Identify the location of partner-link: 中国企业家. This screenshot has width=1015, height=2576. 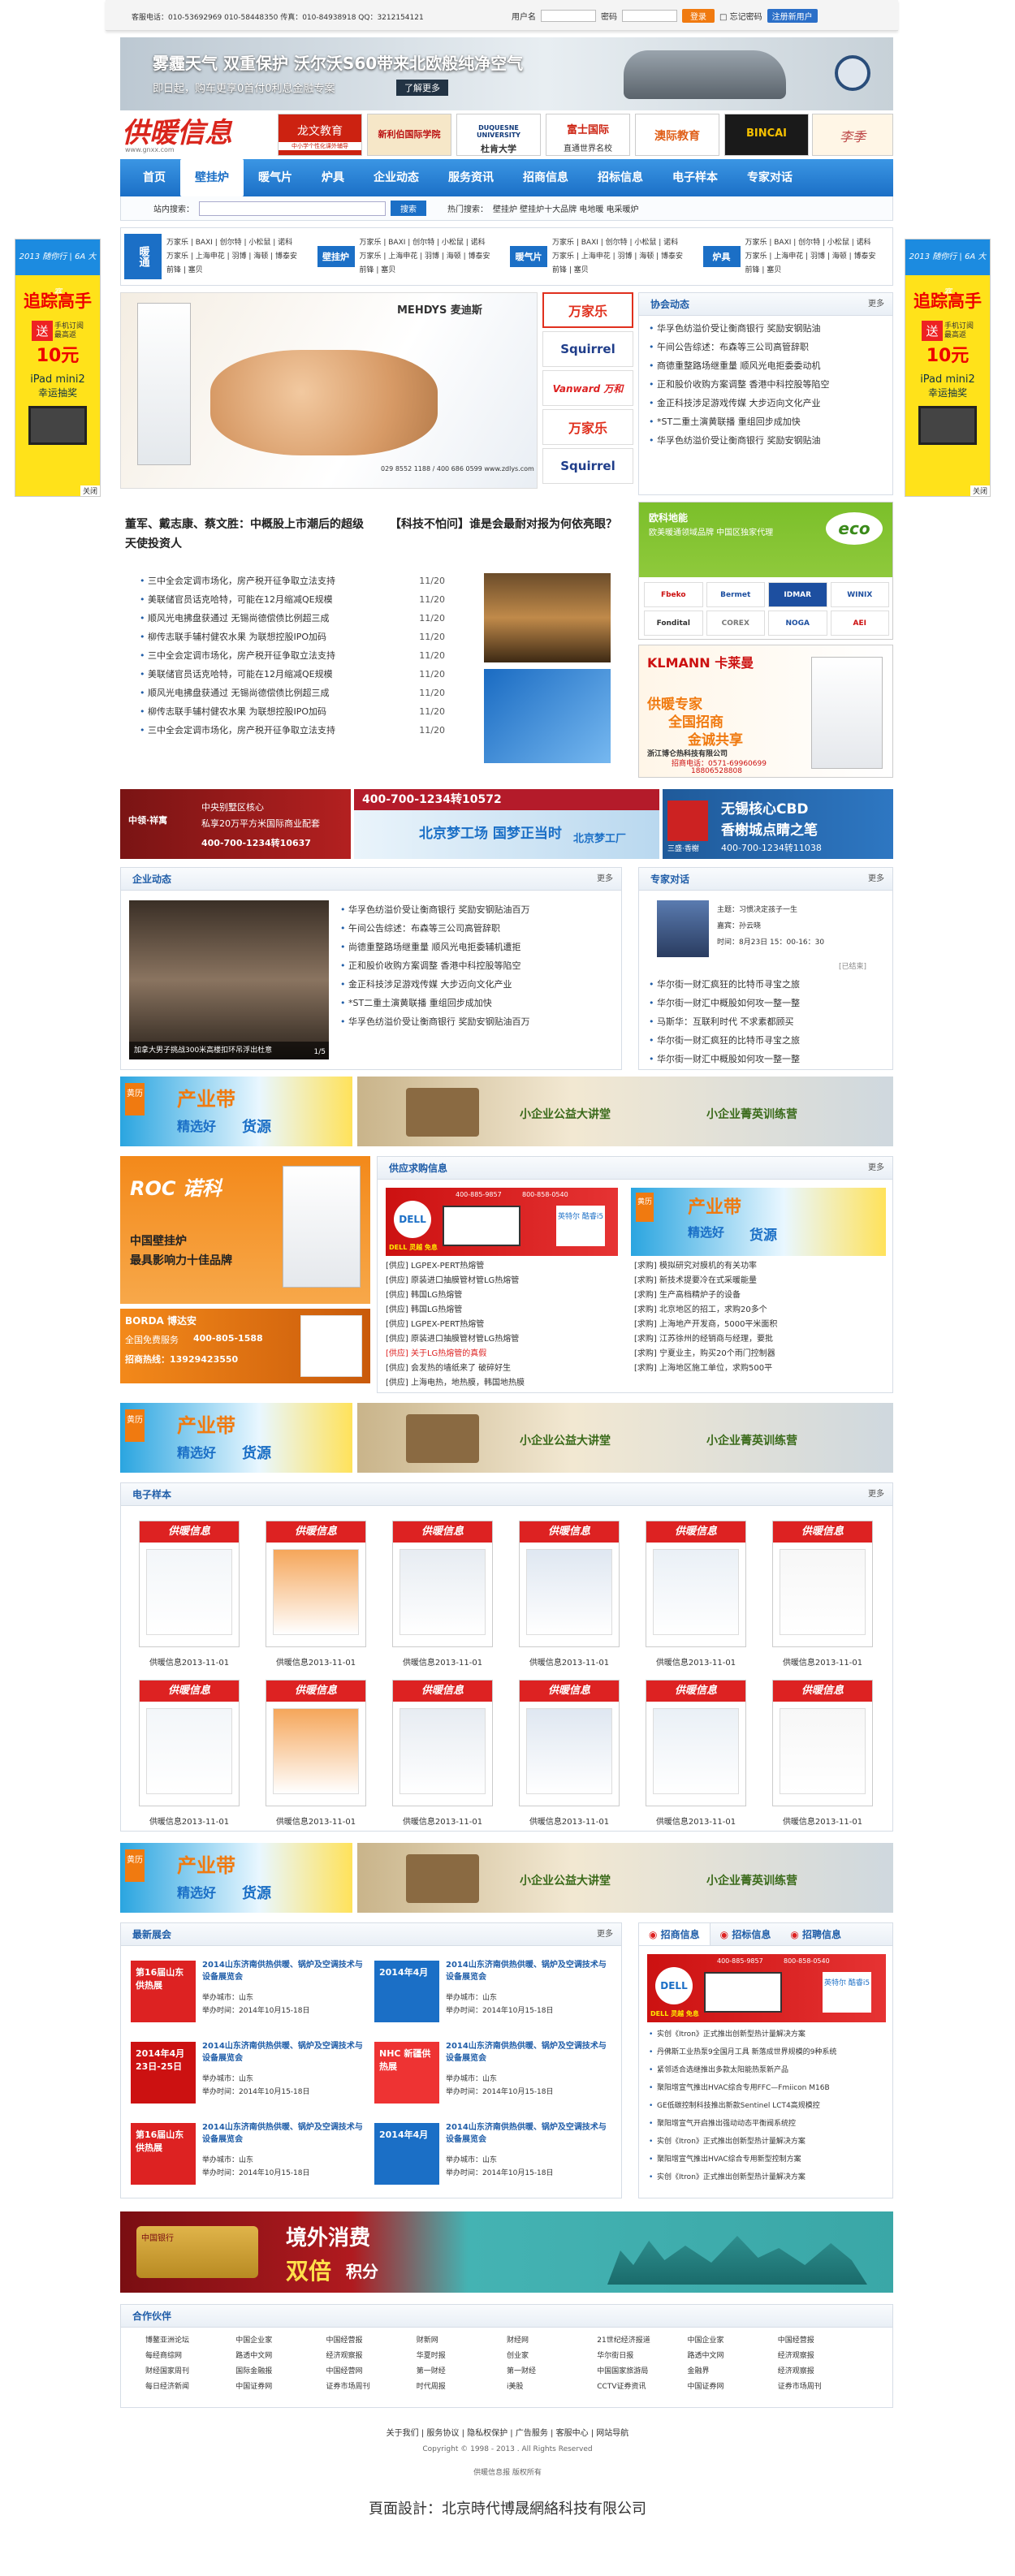
(280, 2339).